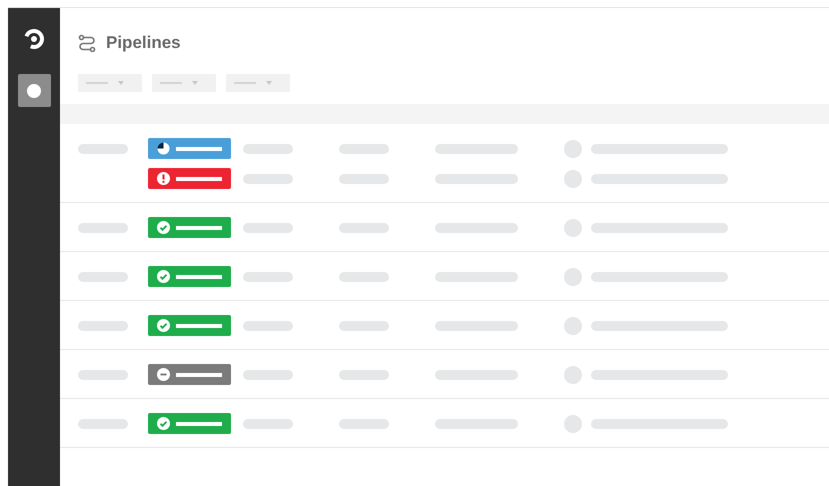  Describe the element at coordinates (163, 374) in the screenshot. I see `minus-icon` at that location.